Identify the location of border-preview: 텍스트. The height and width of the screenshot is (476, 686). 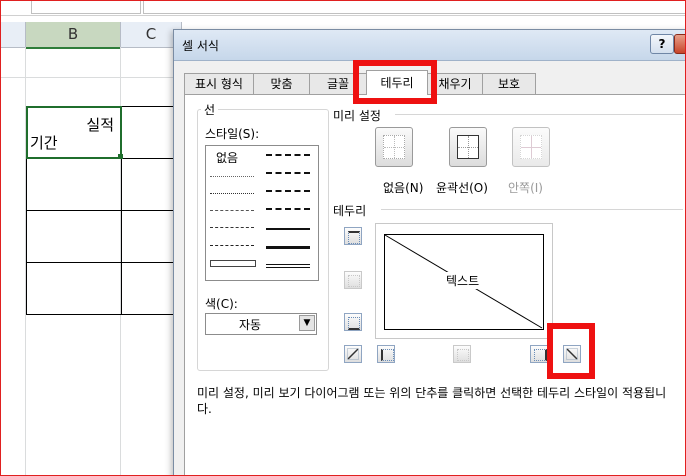
(464, 281).